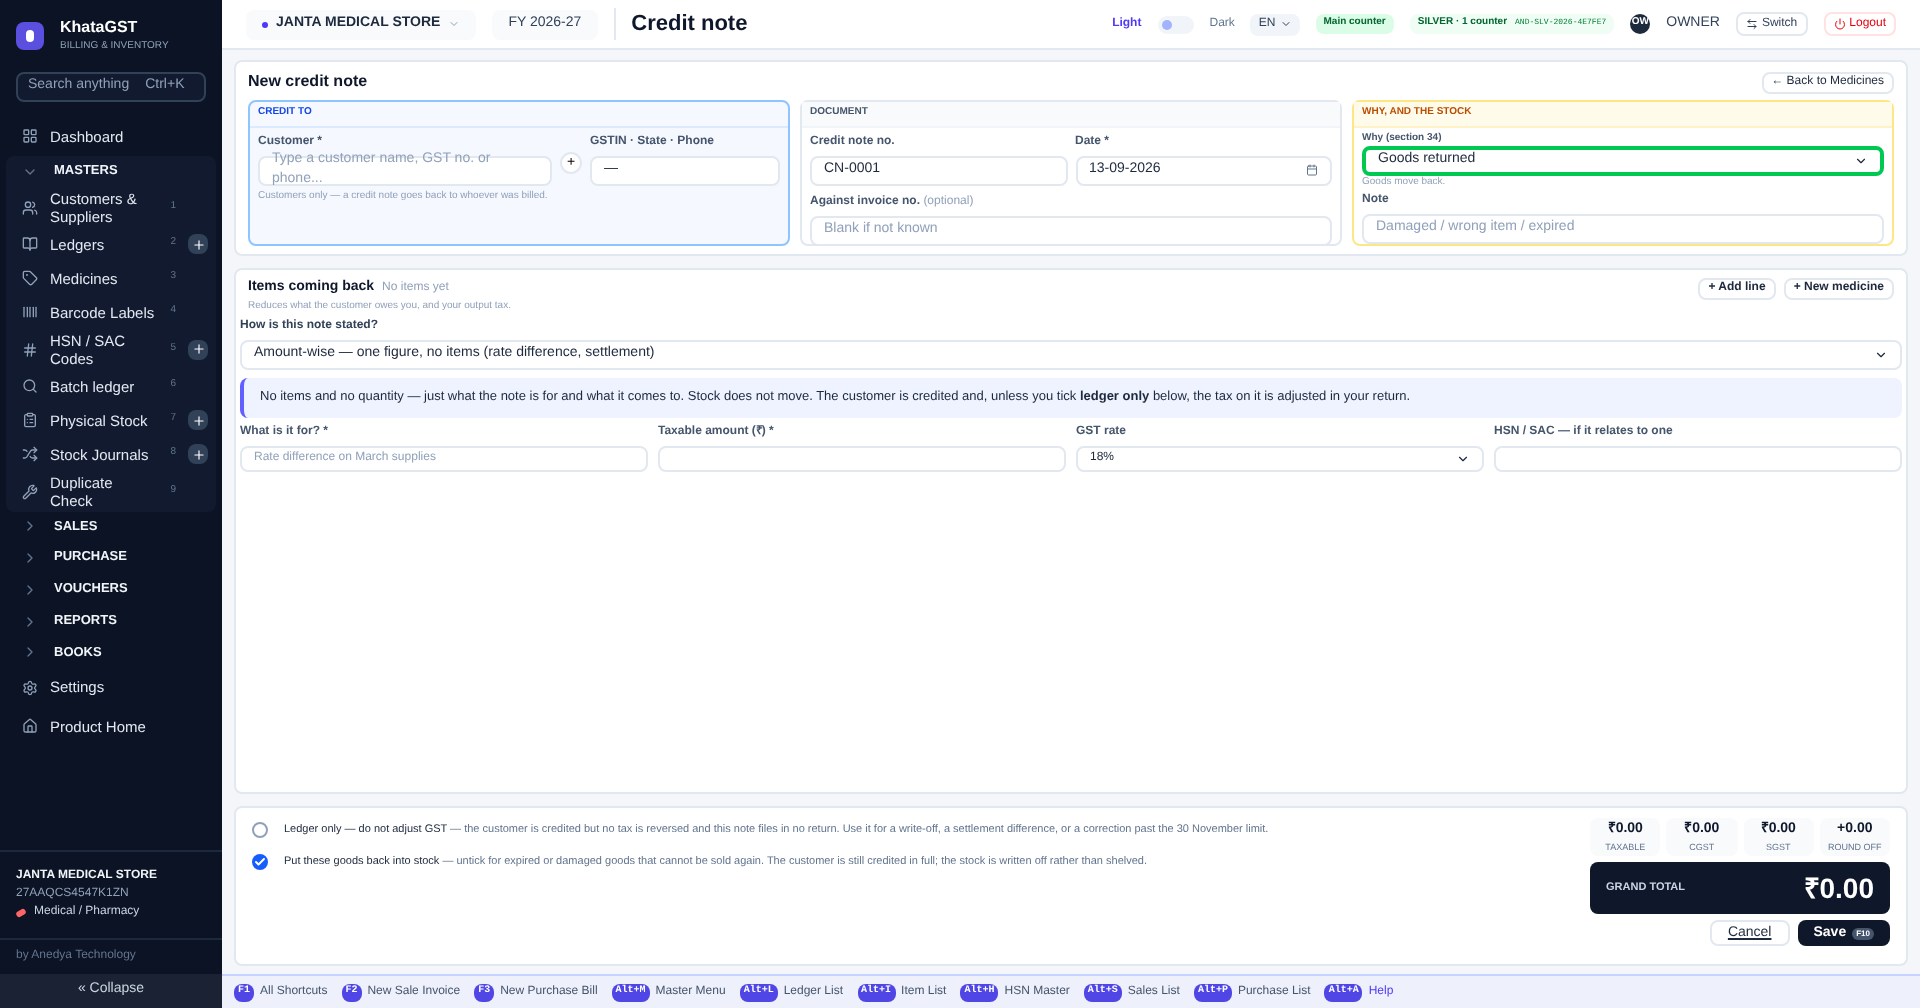 Image resolution: width=1920 pixels, height=1008 pixels. I want to click on theme-toggle, so click(1175, 24).